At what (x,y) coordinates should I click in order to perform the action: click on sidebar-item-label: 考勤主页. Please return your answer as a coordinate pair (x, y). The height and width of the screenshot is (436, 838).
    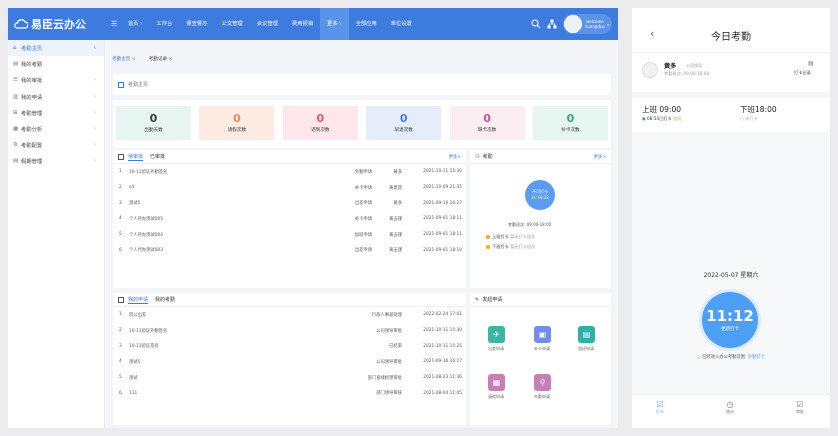
    Looking at the image, I should click on (32, 49).